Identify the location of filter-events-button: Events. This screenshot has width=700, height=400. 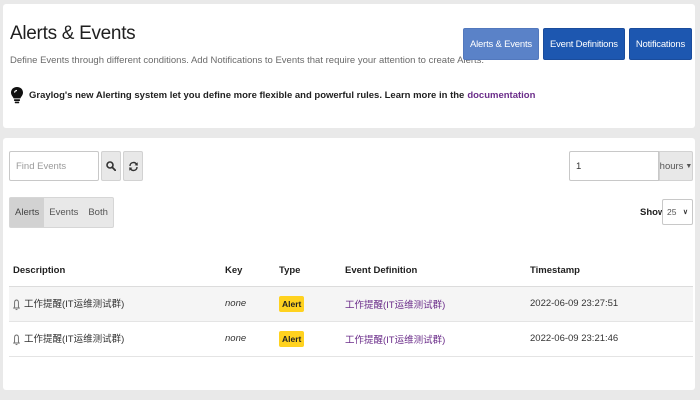
(63, 212).